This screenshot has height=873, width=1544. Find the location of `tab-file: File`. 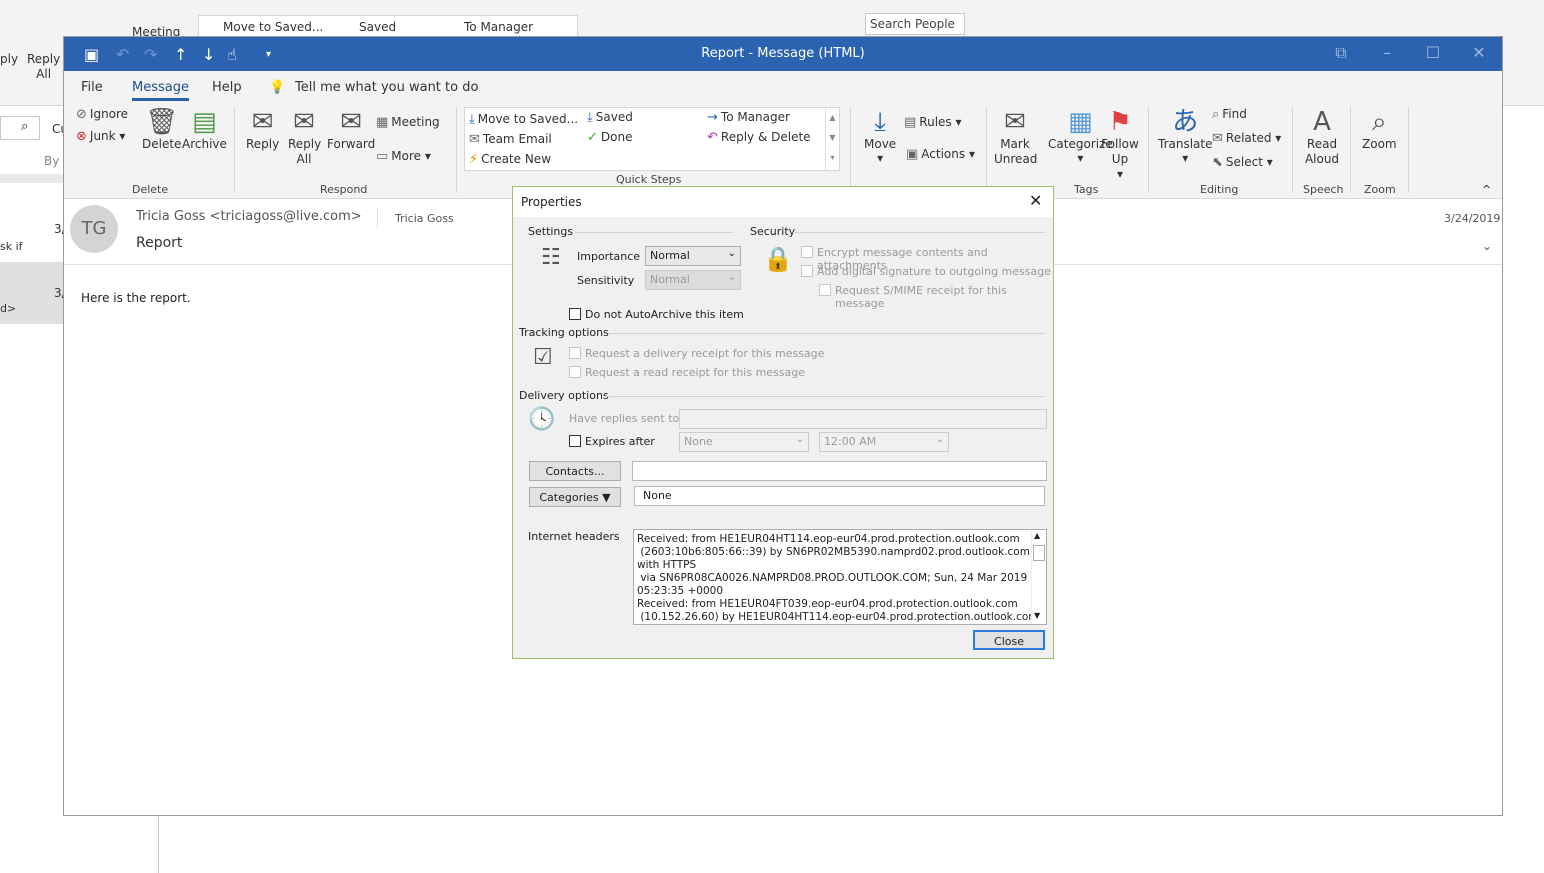

tab-file: File is located at coordinates (92, 87).